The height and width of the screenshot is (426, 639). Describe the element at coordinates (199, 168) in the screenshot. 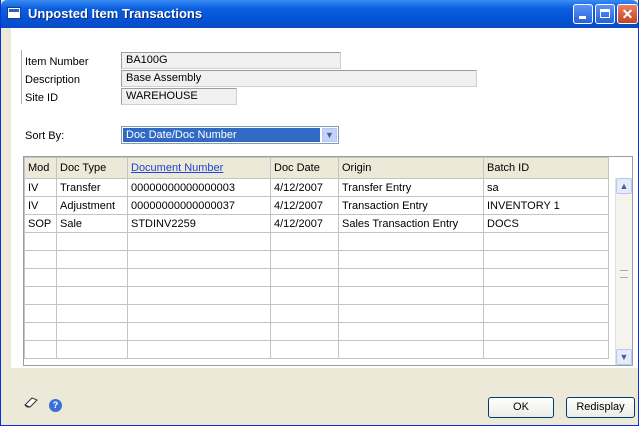

I see `column-header-document-number: Document Number` at that location.